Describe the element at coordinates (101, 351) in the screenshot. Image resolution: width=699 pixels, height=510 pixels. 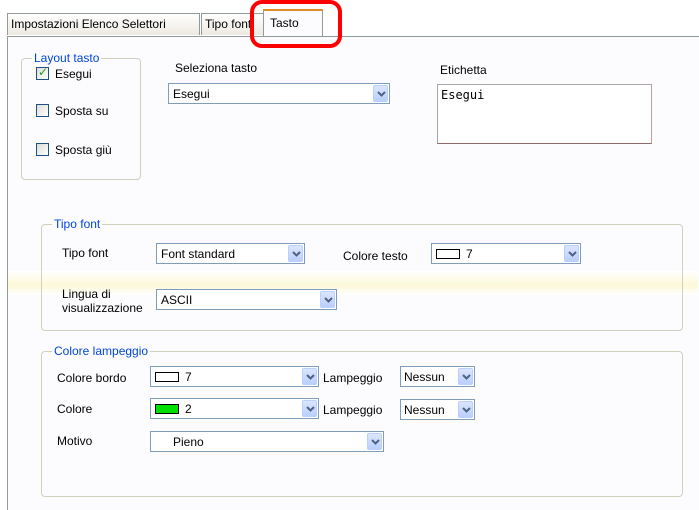
I see `colore-lampeggio-title: Colore lampeggio` at that location.